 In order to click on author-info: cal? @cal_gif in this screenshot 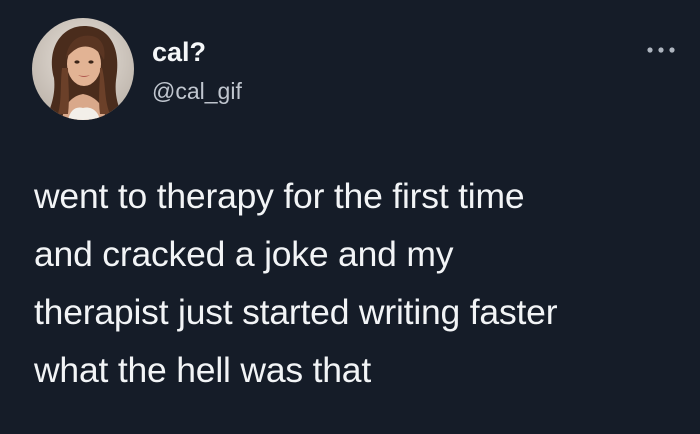, I will do `click(197, 71)`.